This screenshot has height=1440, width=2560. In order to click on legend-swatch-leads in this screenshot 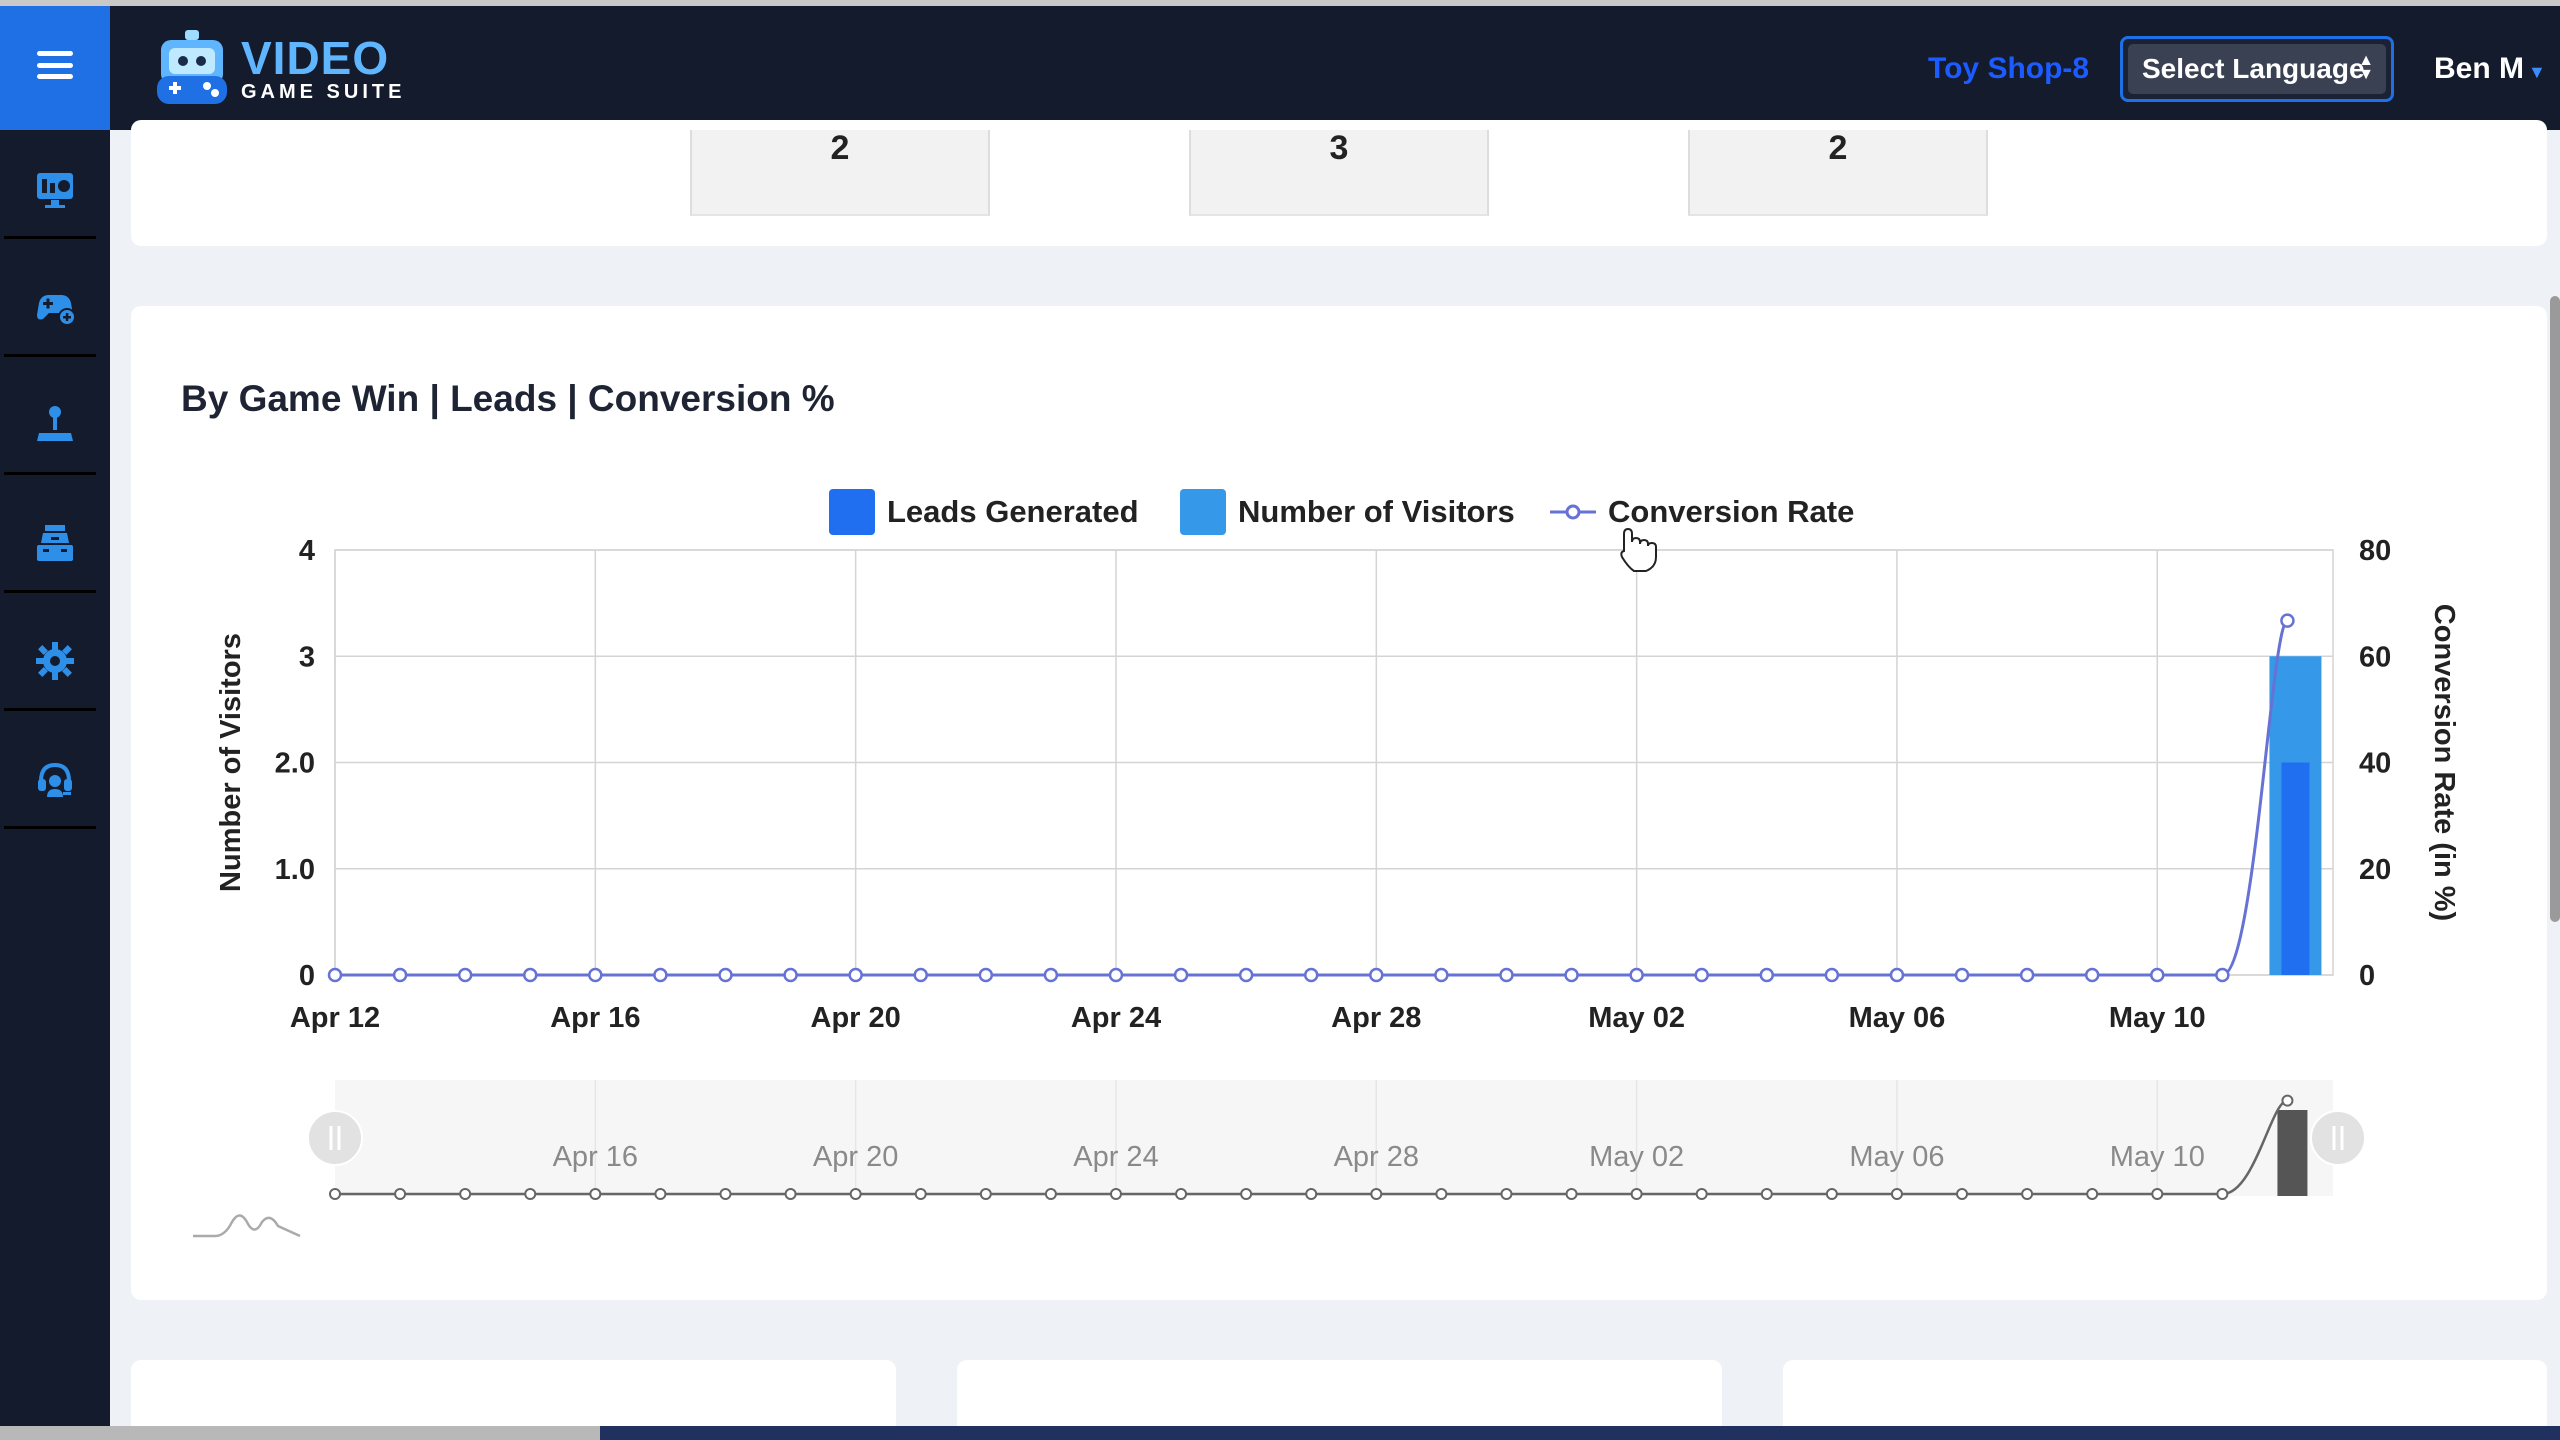, I will do `click(852, 512)`.